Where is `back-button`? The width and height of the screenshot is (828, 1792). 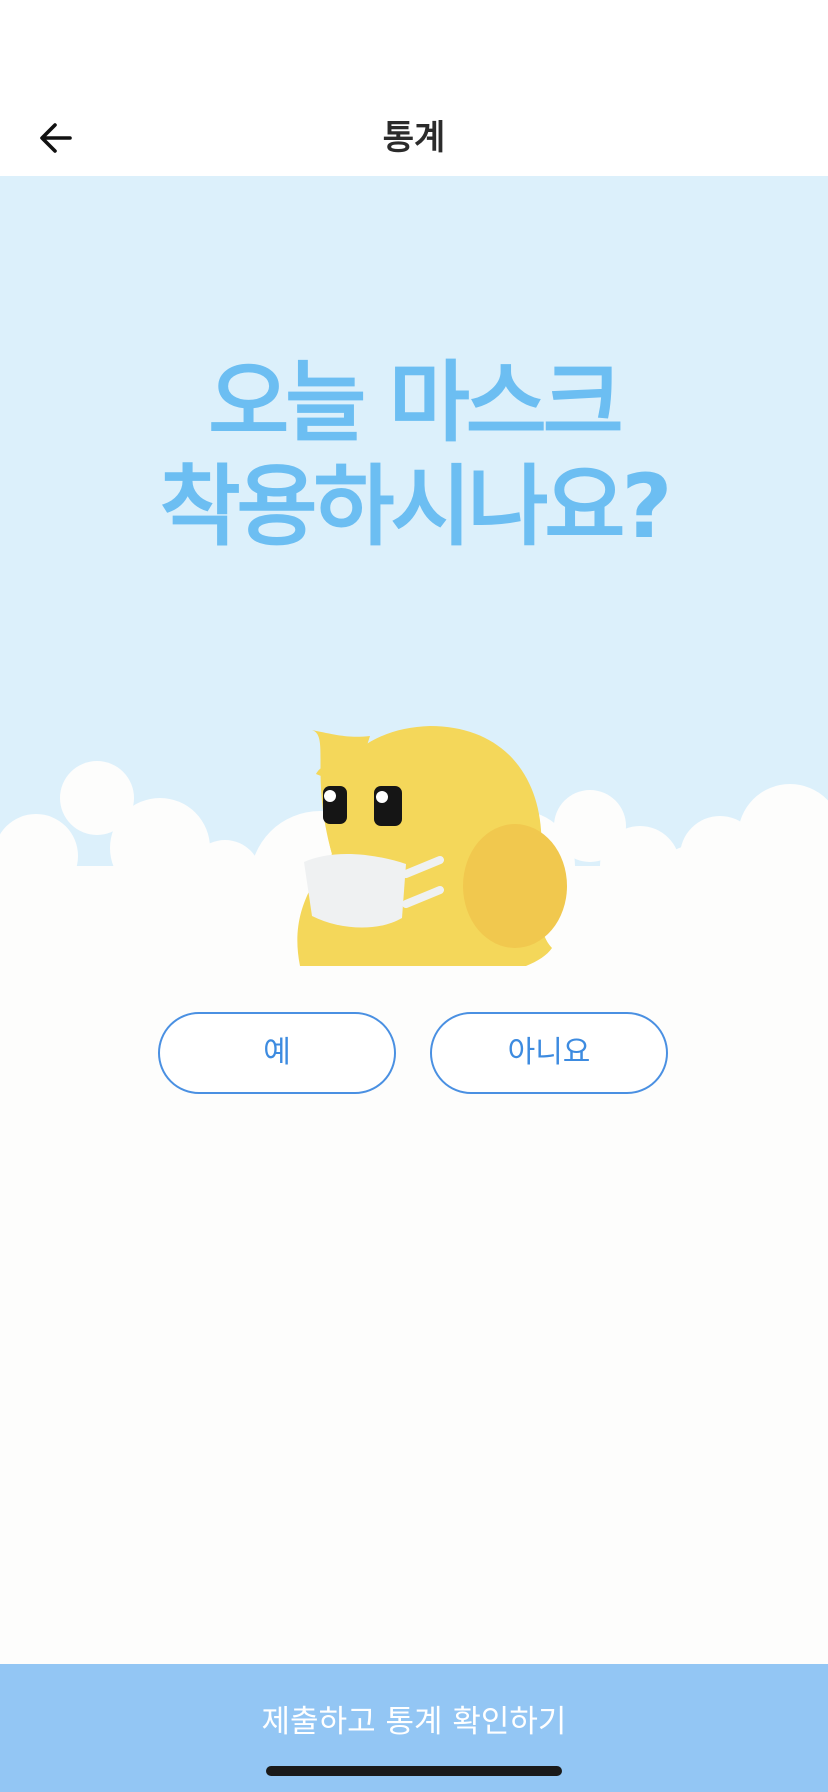 back-button is located at coordinates (56, 138).